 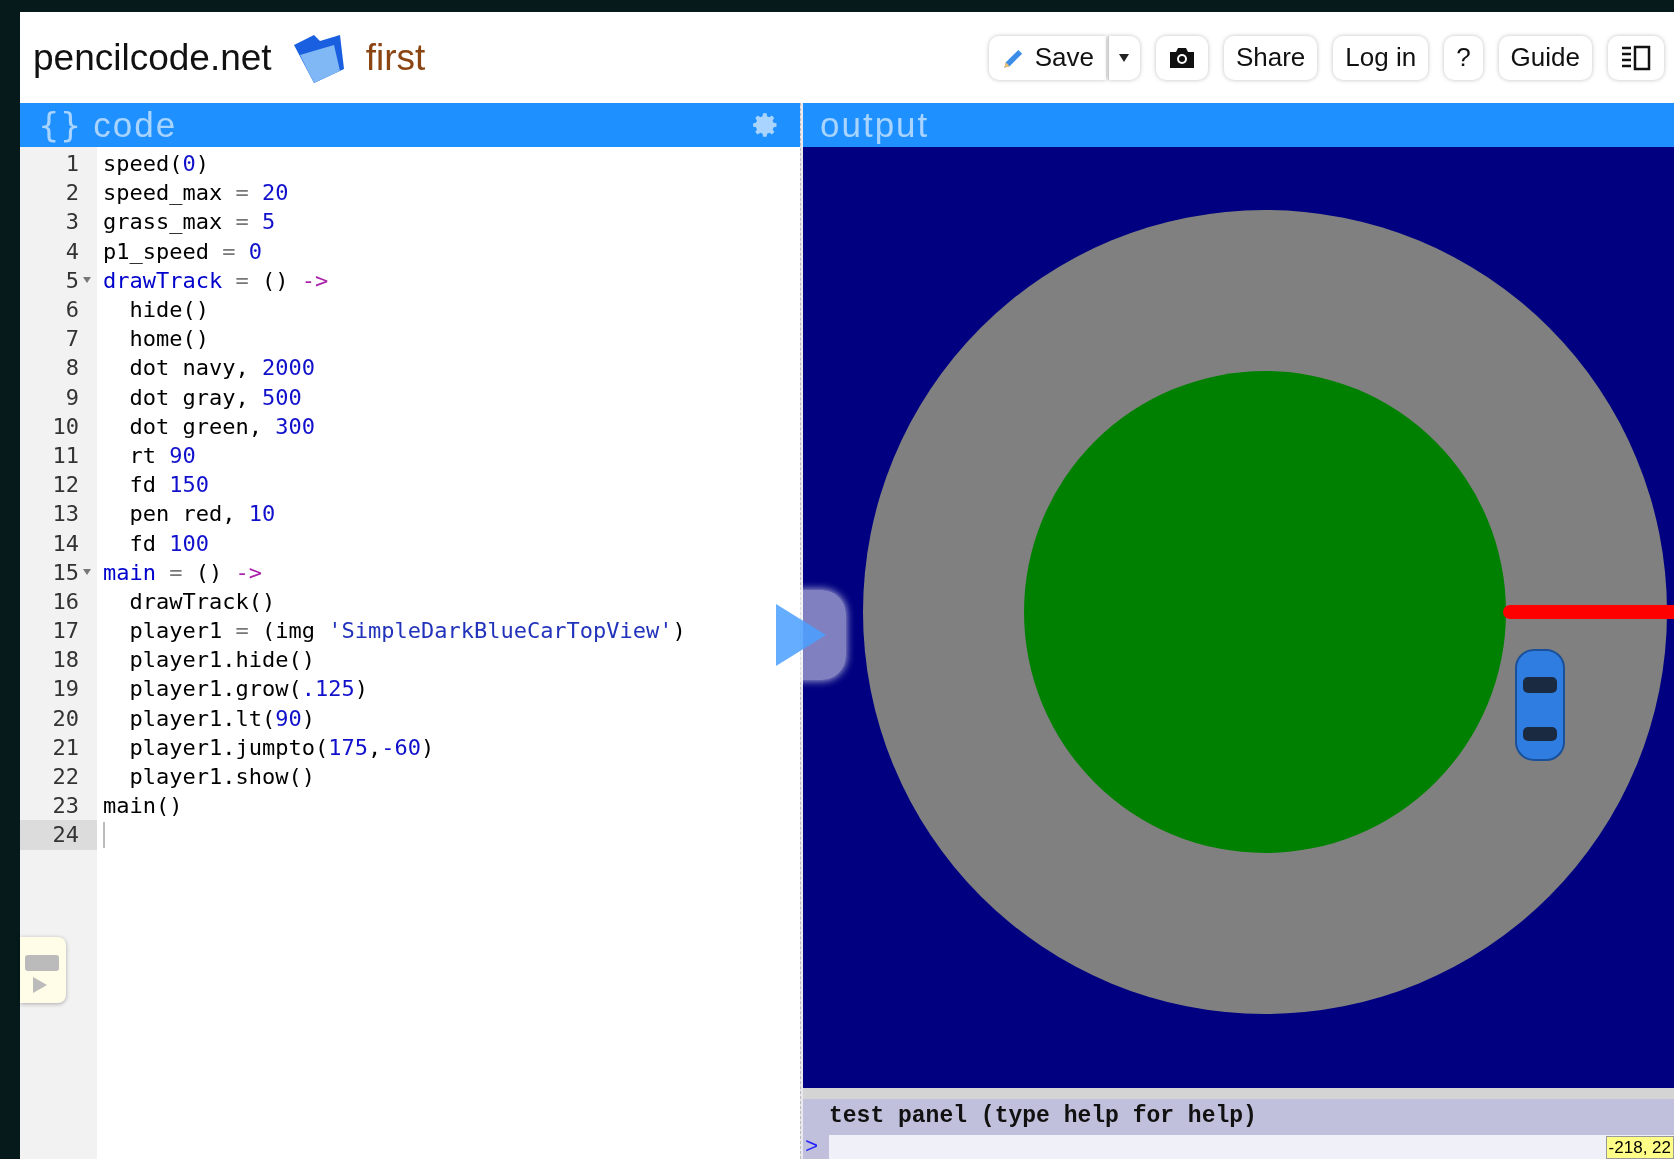 I want to click on code-line: player1.grow(.125), so click(x=248, y=689).